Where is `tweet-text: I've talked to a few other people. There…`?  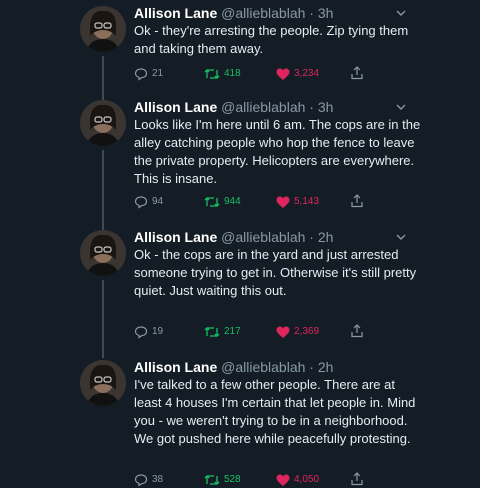
tweet-text: I've talked to a few other people. There… is located at coordinates (275, 411).